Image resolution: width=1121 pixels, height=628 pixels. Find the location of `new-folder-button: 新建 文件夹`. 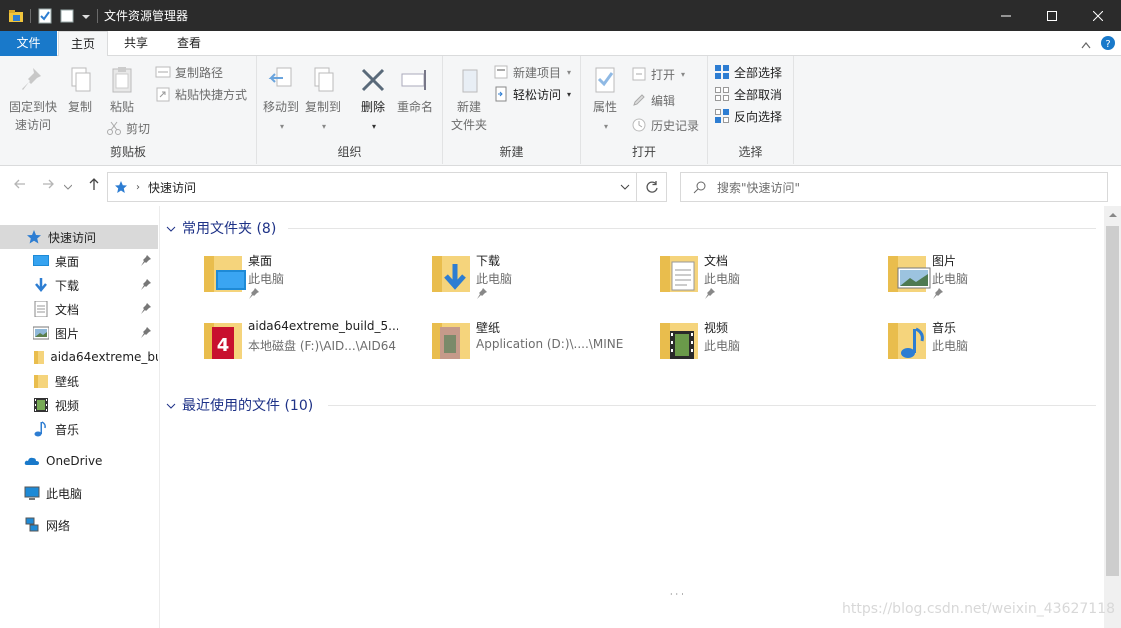

new-folder-button: 新建 文件夹 is located at coordinates (469, 99).